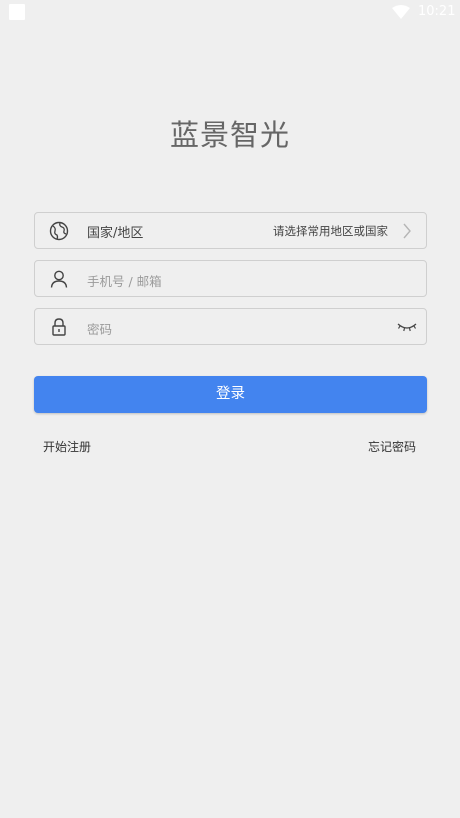 The width and height of the screenshot is (460, 818). I want to click on lock-icon, so click(59, 327).